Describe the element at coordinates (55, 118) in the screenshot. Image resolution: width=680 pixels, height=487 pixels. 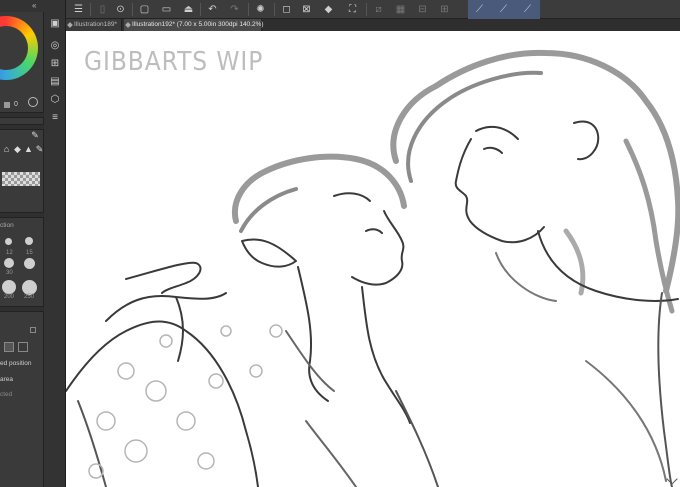
I see `layer-stack-icon: ≡` at that location.